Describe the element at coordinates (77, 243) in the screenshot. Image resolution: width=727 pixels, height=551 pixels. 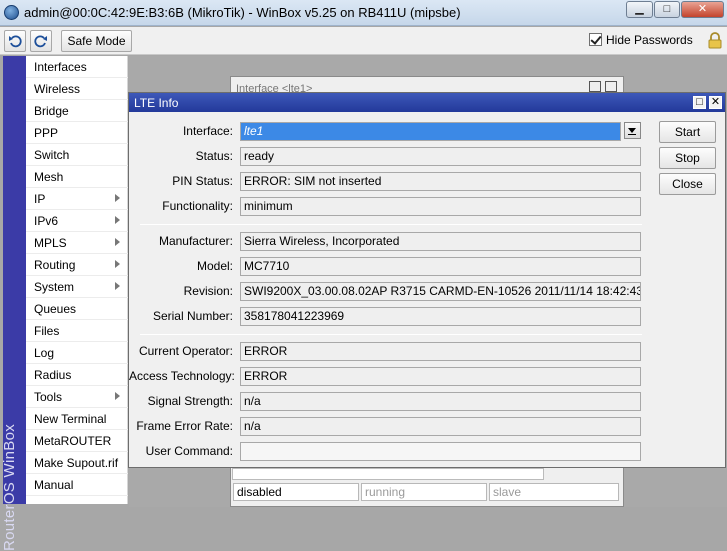
I see `menu-item-mpls: MPLS` at that location.